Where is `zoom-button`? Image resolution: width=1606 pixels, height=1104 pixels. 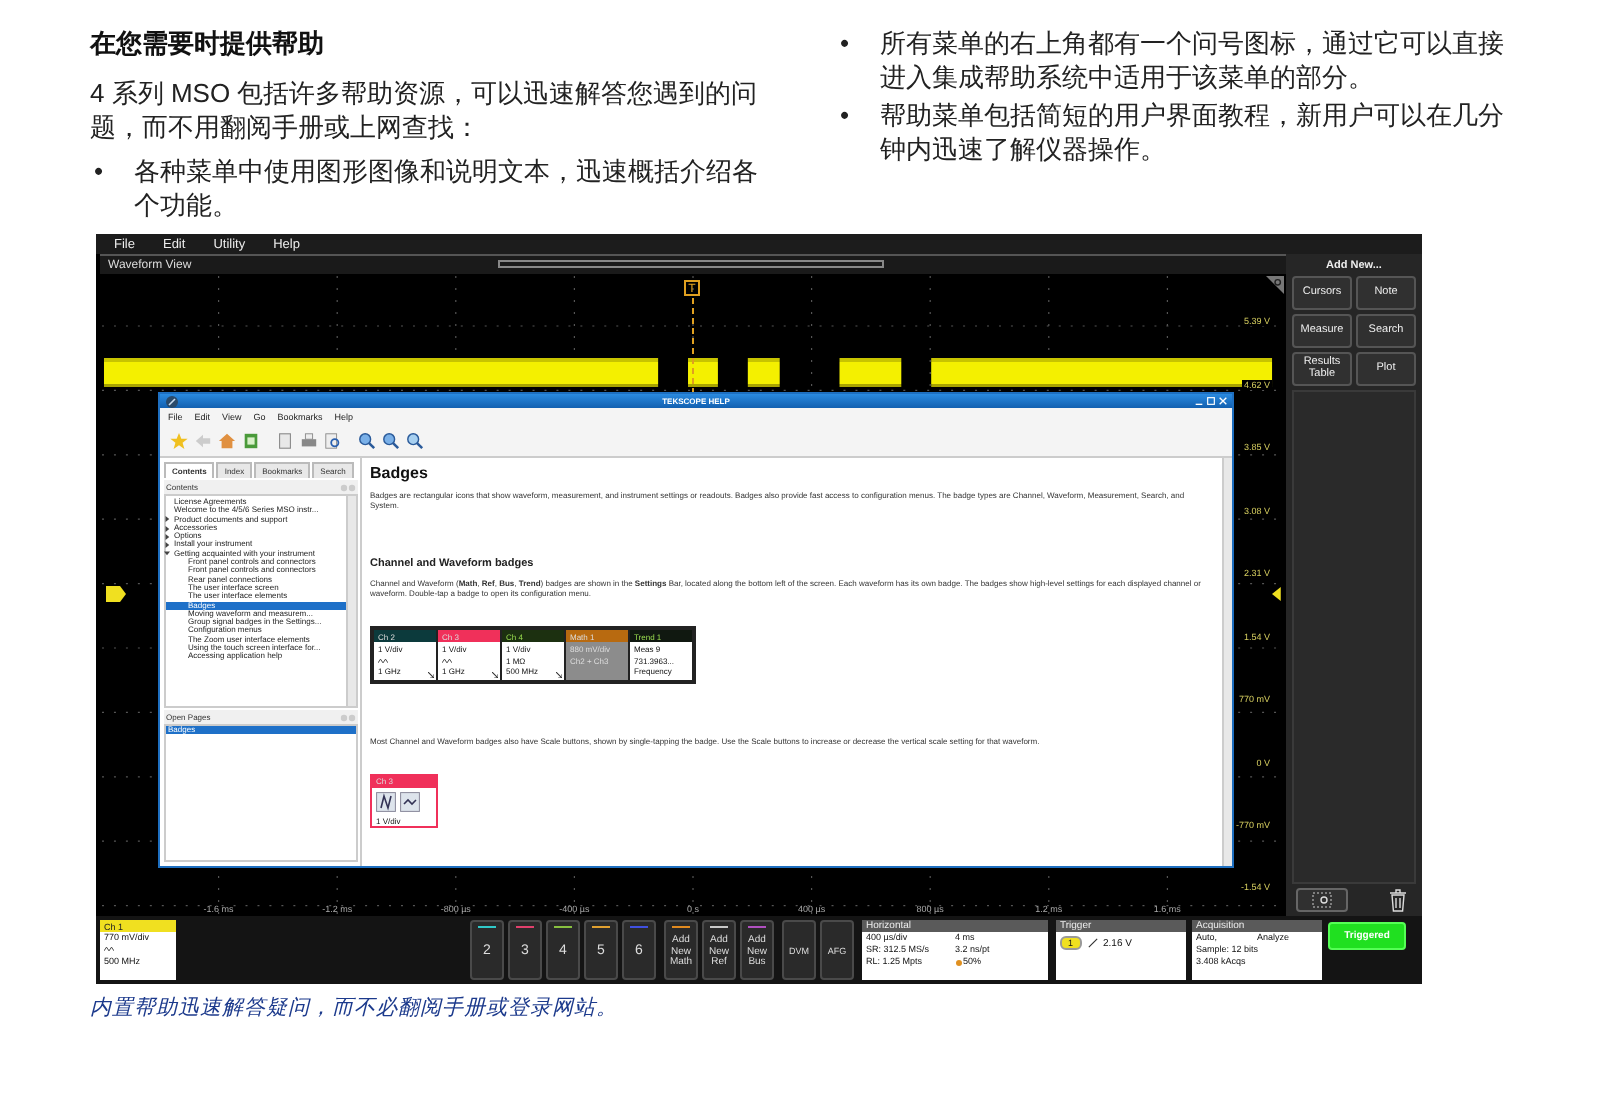 zoom-button is located at coordinates (1322, 900).